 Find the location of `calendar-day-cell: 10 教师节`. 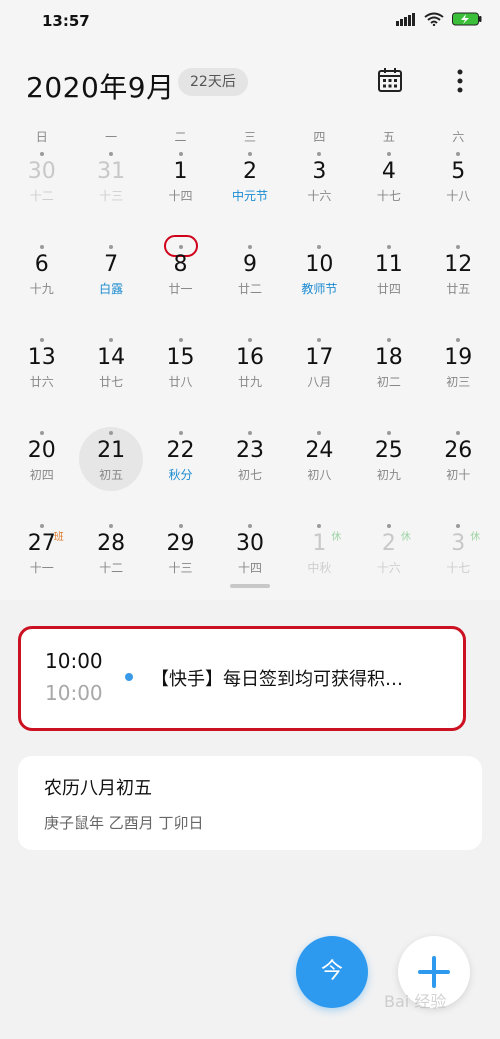

calendar-day-cell: 10 教师节 is located at coordinates (319, 287).